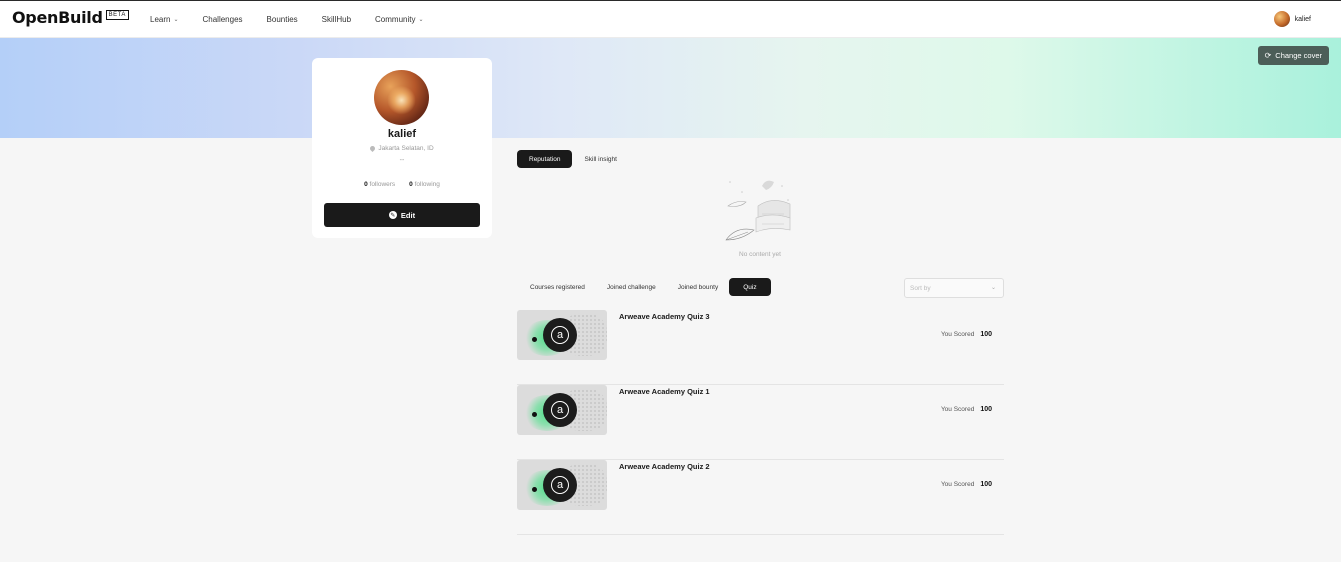  What do you see at coordinates (1292, 19) in the screenshot?
I see `user-menu: kalief` at bounding box center [1292, 19].